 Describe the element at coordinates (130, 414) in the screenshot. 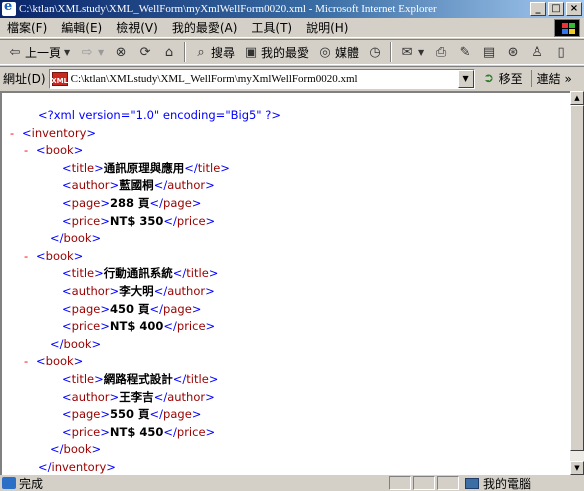

I see `book-page: 550 頁` at that location.